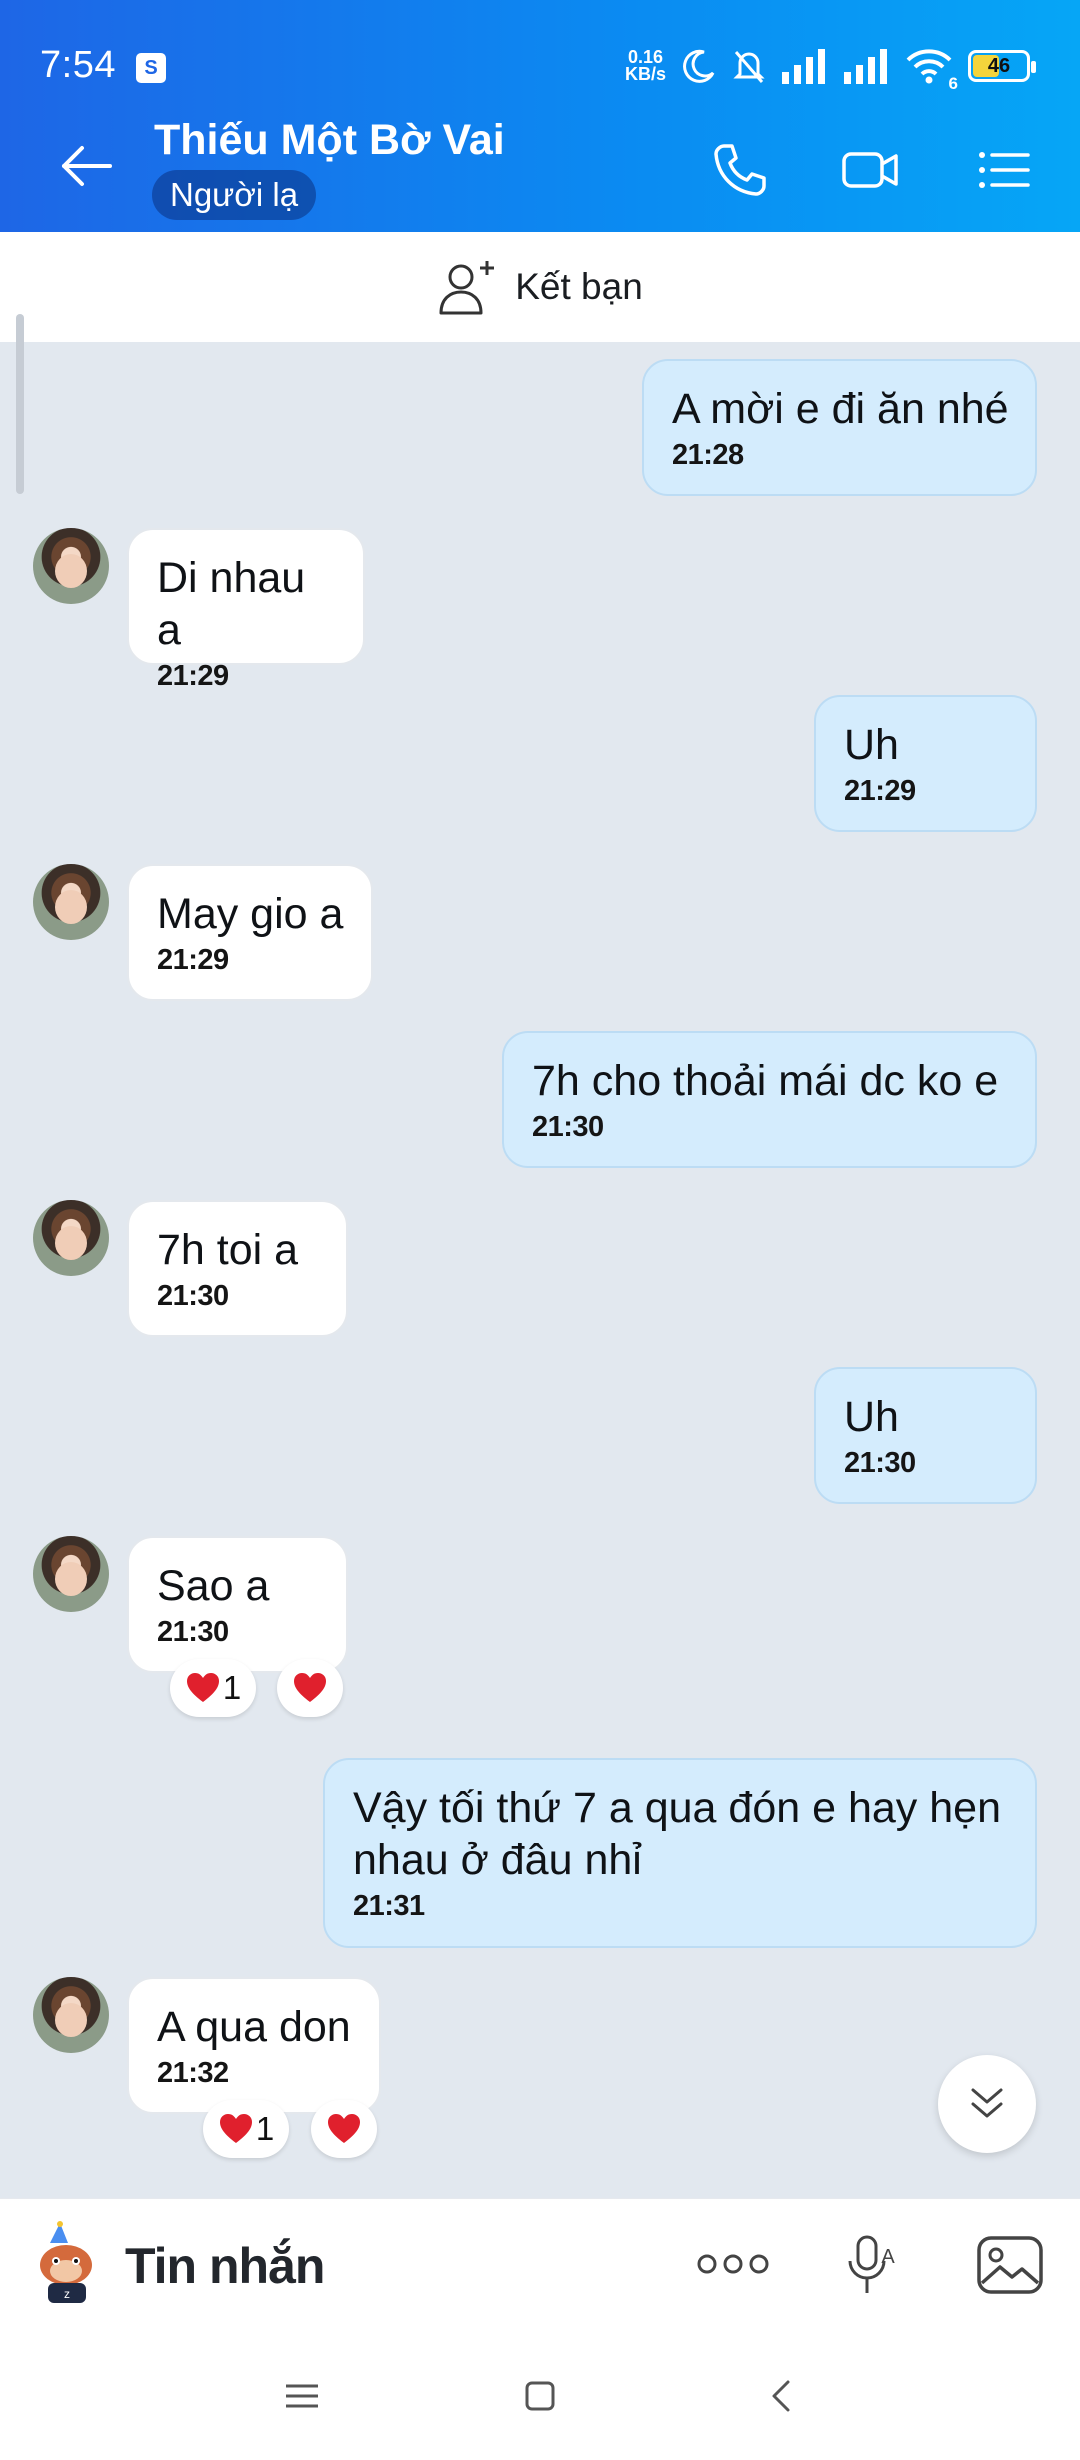  I want to click on phone-icon, so click(740, 170).